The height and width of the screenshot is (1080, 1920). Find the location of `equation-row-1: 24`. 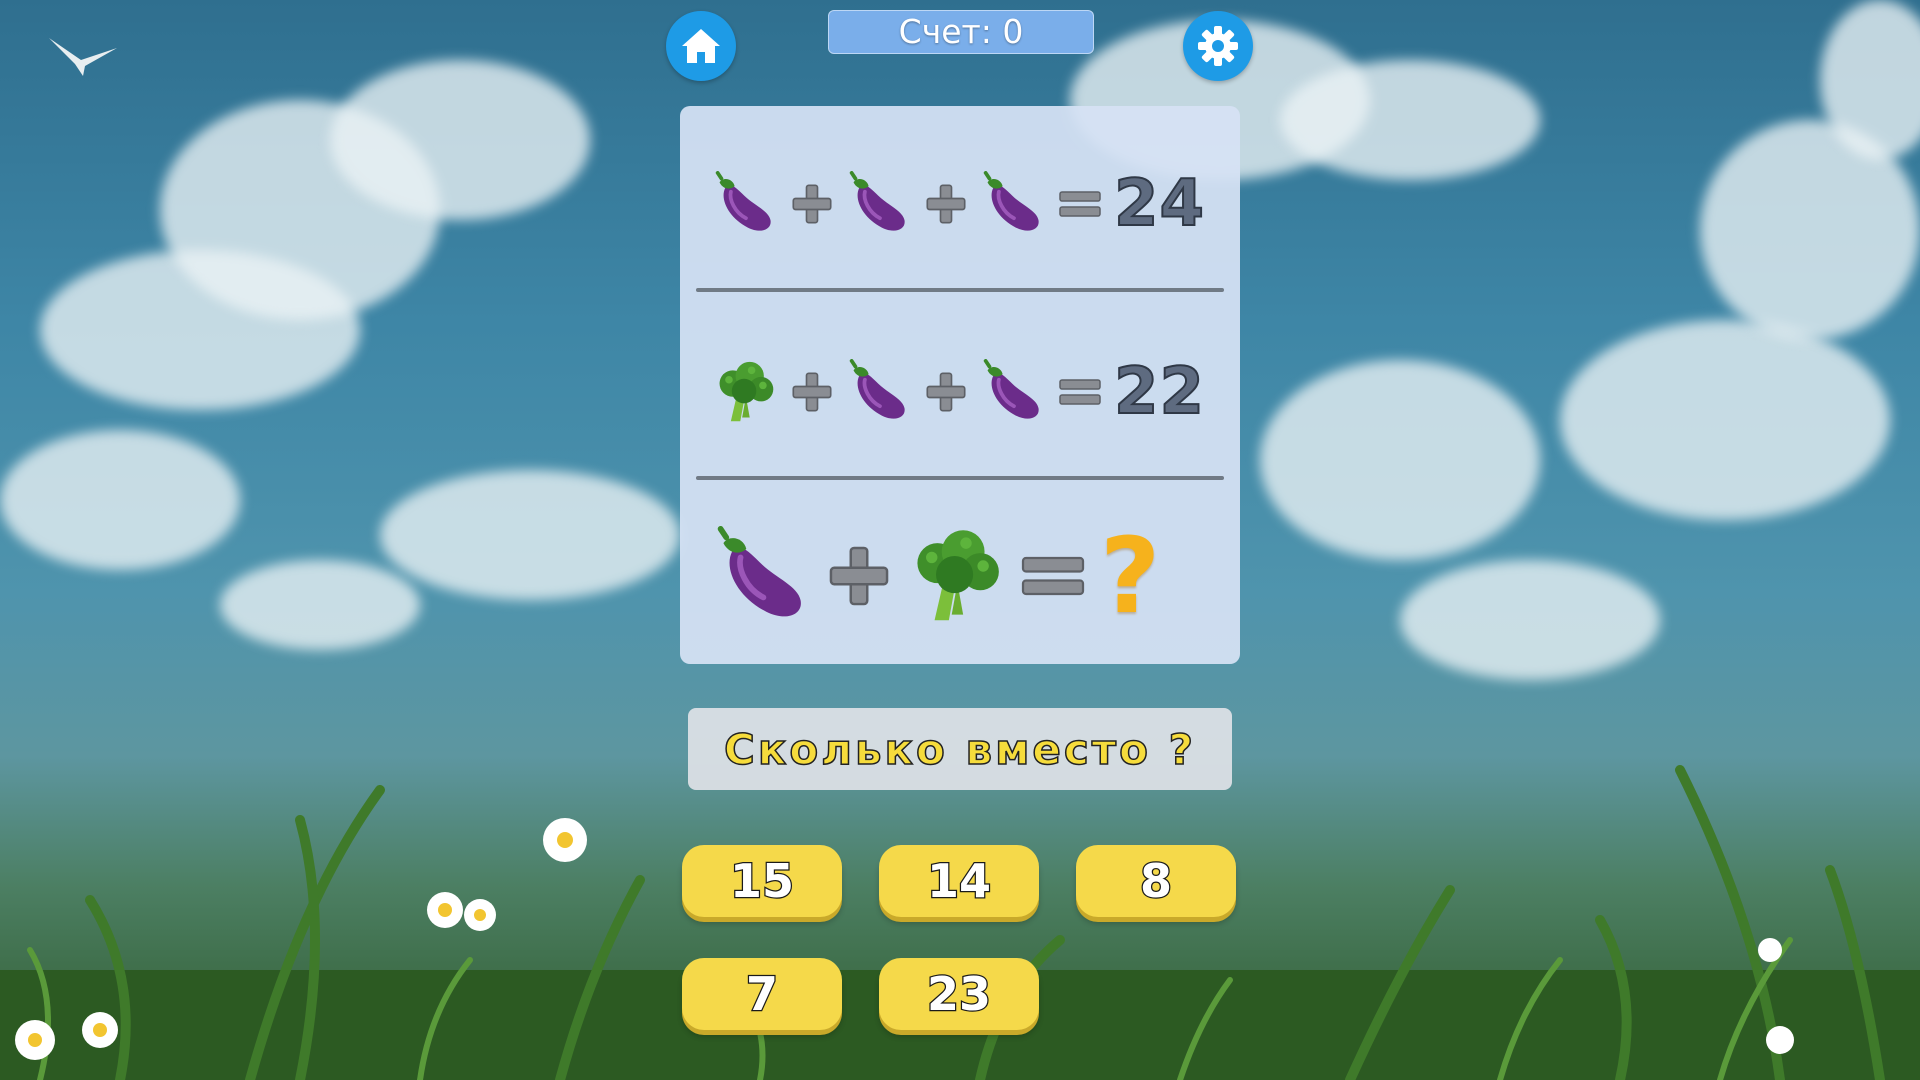

equation-row-1: 24 is located at coordinates (958, 204).